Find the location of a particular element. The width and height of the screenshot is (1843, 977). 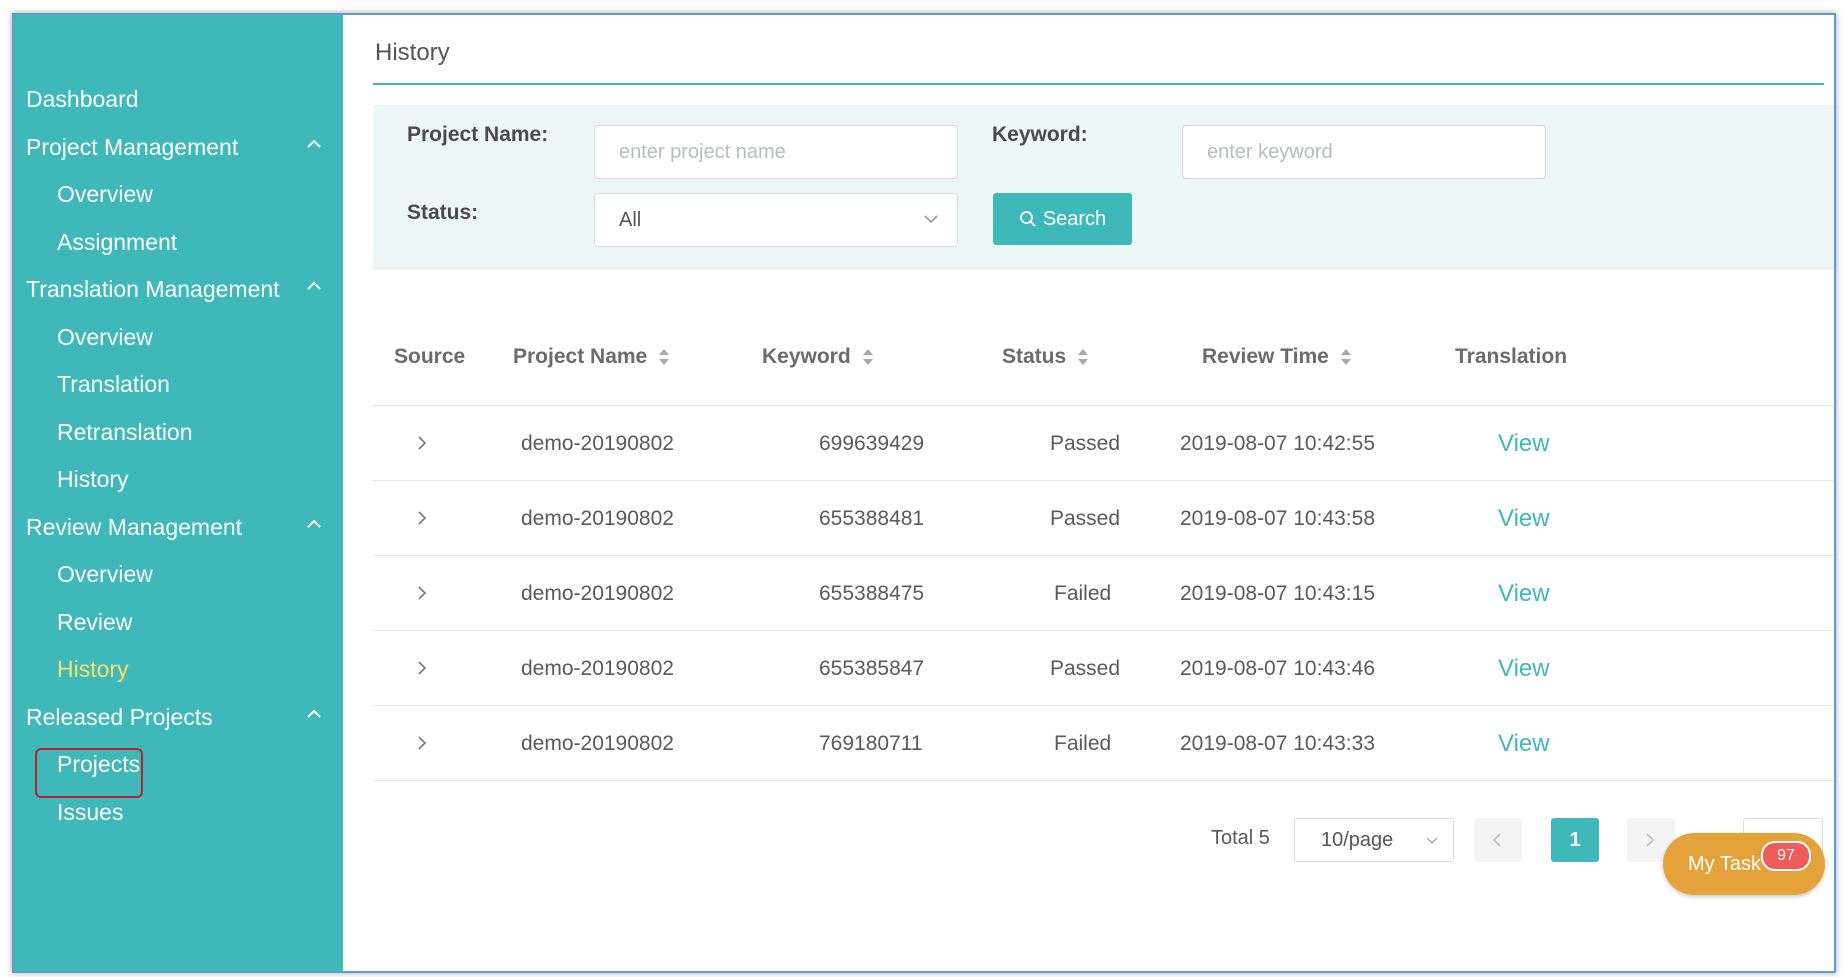

col-keyword: Keyword is located at coordinates (818, 357).